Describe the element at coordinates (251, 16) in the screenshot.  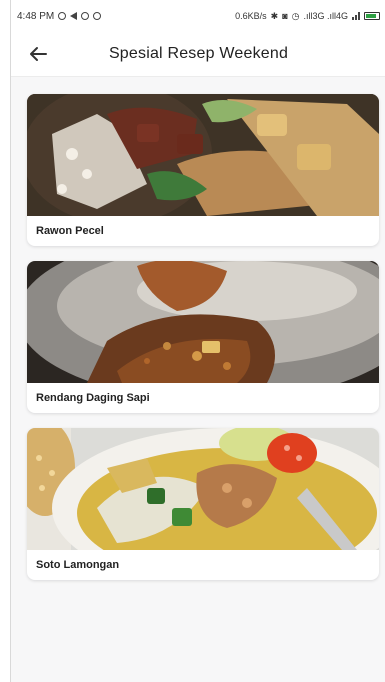
I see `network-speed: 0.6KB/s` at that location.